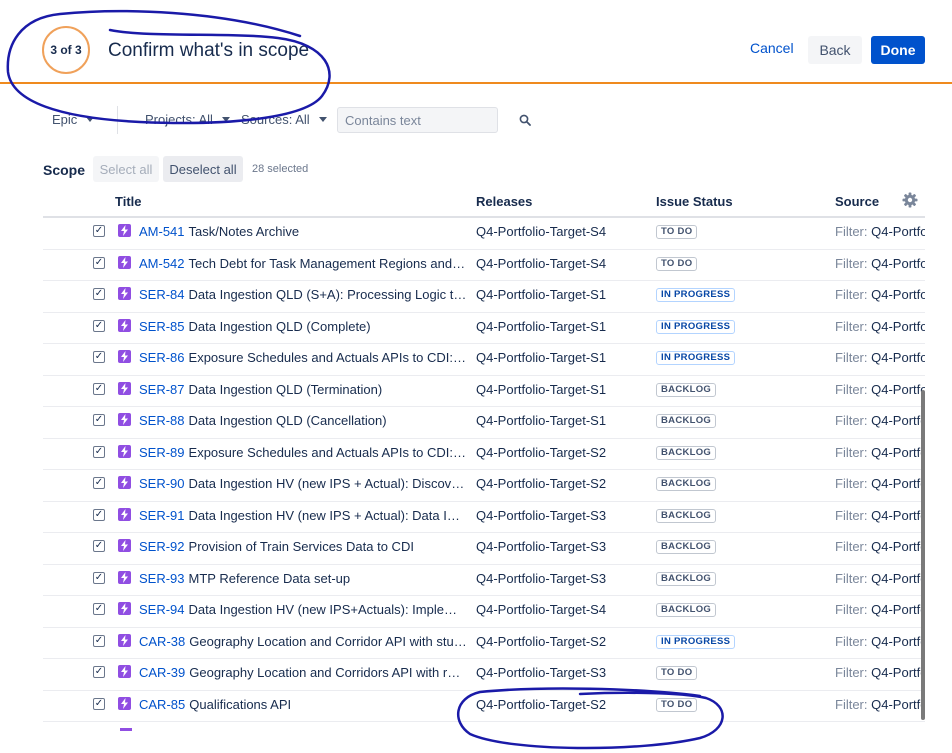 The height and width of the screenshot is (753, 952). I want to click on issue-key-link: SER-89, so click(162, 452).